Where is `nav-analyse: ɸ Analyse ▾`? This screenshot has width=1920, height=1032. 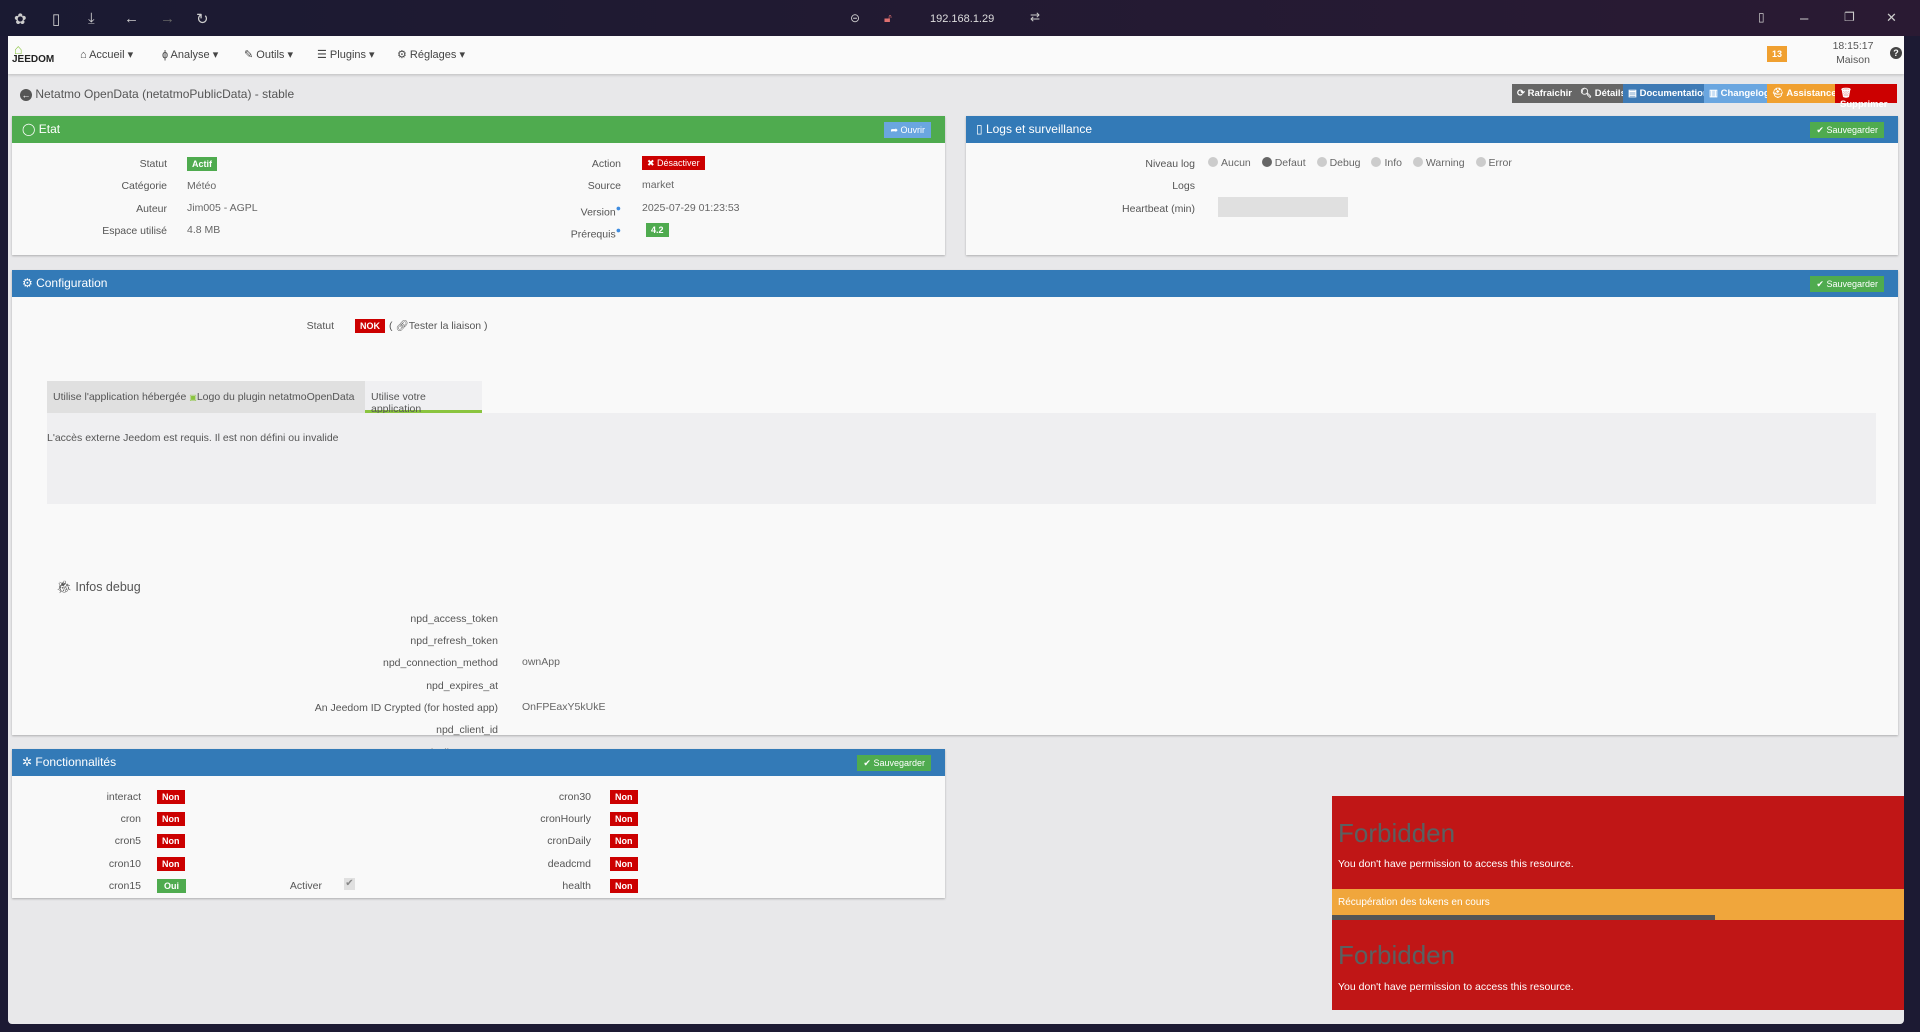
nav-analyse: ɸ Analyse ▾ is located at coordinates (190, 54).